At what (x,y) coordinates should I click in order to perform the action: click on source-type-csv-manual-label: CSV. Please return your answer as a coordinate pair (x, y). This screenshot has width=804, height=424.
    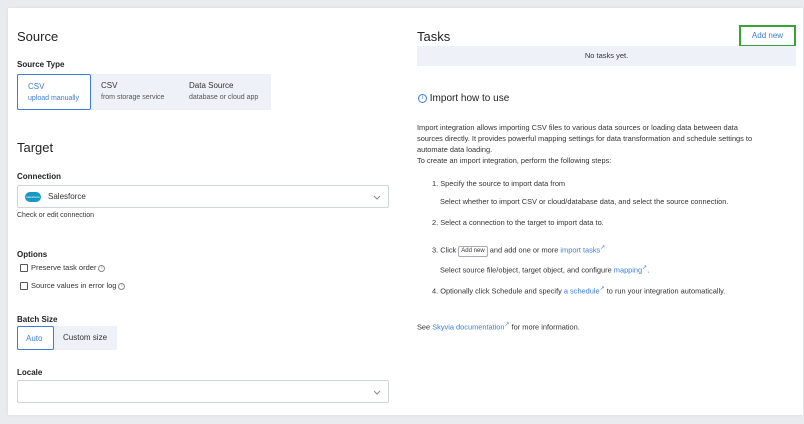
    Looking at the image, I should click on (36, 86).